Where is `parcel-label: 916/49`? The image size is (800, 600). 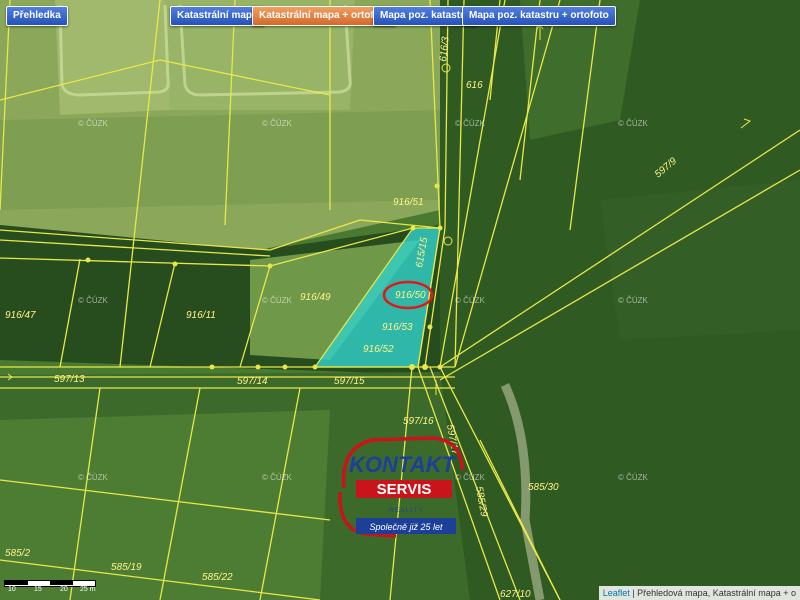 parcel-label: 916/49 is located at coordinates (315, 297).